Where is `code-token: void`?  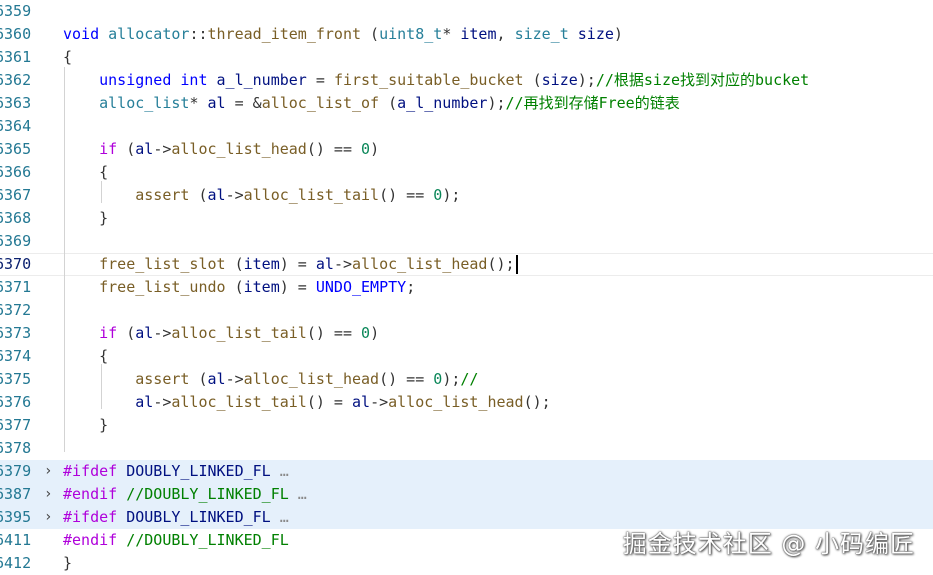 code-token: void is located at coordinates (86, 34).